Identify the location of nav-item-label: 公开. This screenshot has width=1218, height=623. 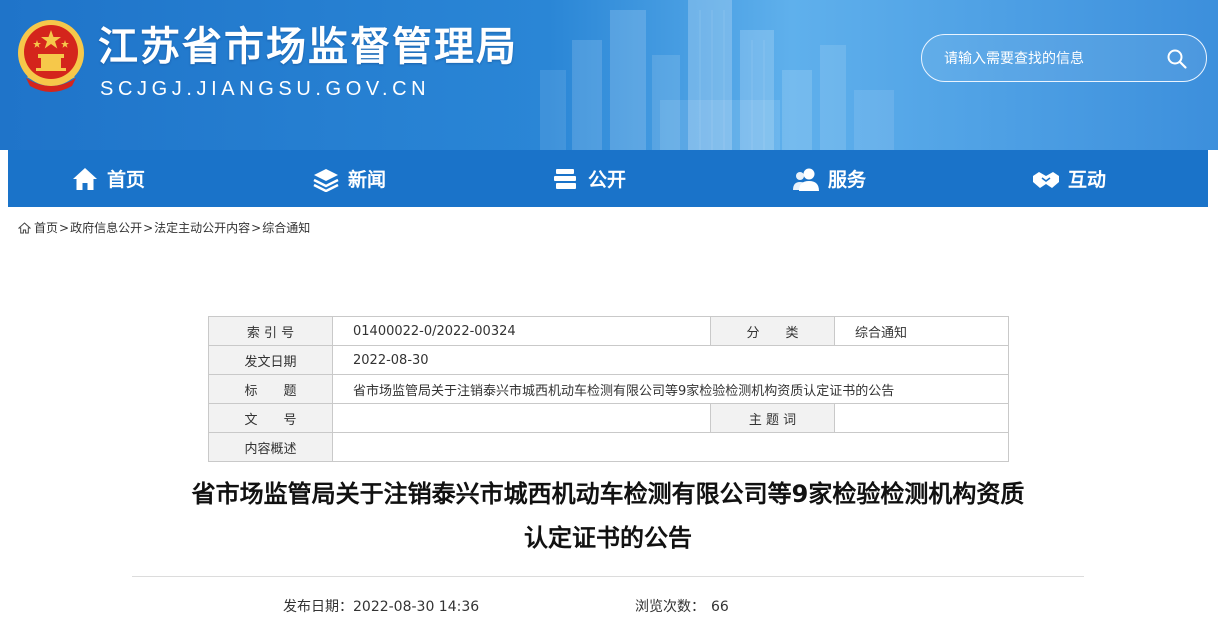
(607, 180).